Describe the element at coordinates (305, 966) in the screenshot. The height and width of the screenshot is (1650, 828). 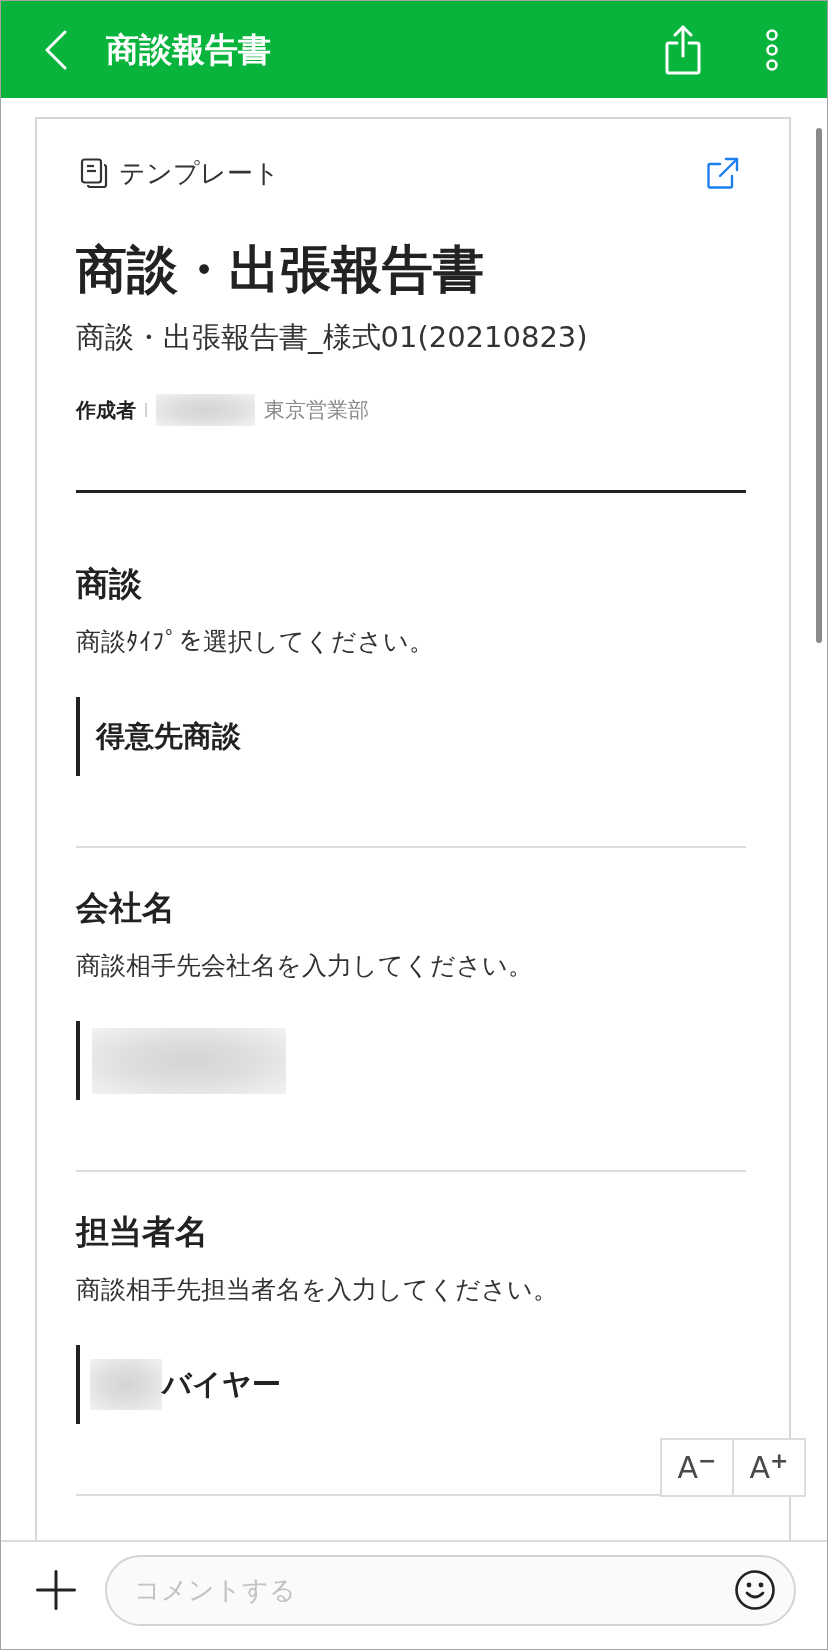
I see `section-description: 商談相手先会社名を入力してください。` at that location.